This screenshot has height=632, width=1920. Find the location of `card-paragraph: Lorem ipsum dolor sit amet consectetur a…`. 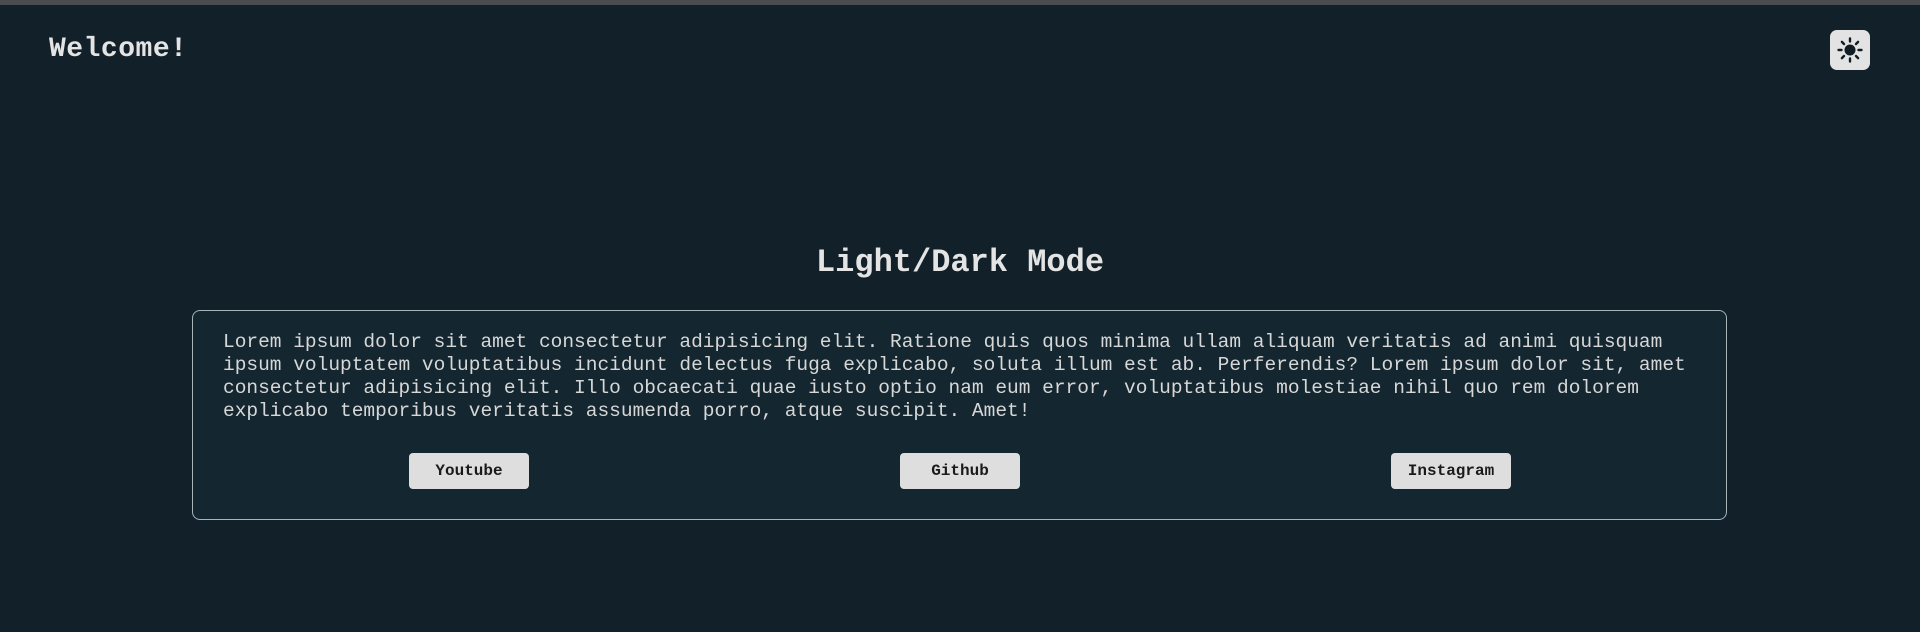

card-paragraph: Lorem ipsum dolor sit amet consectetur a… is located at coordinates (954, 376).